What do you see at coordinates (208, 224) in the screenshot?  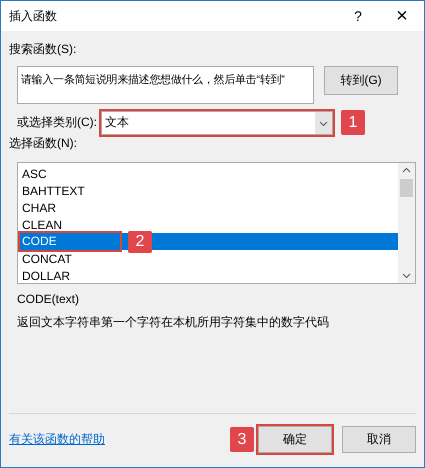 I see `function-item: CLEAN` at bounding box center [208, 224].